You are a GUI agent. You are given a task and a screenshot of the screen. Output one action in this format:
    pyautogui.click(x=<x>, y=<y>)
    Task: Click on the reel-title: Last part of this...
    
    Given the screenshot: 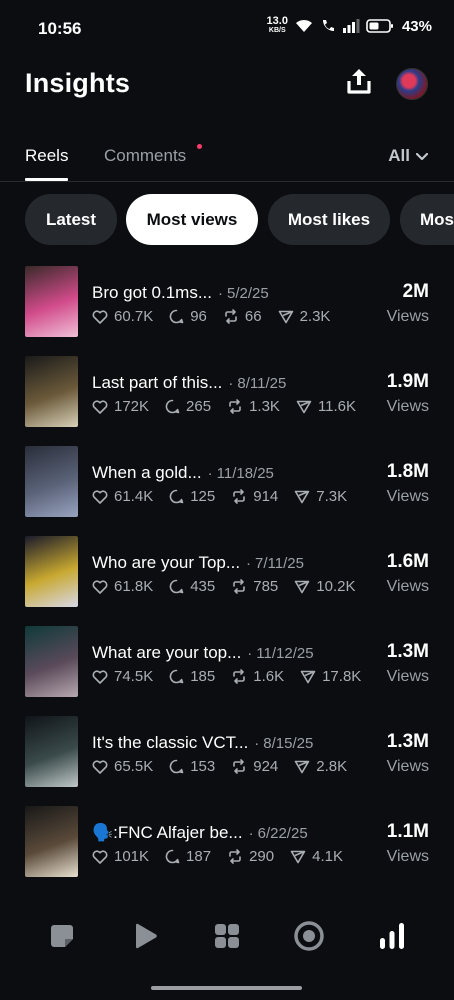 What is the action you would take?
    pyautogui.click(x=157, y=382)
    